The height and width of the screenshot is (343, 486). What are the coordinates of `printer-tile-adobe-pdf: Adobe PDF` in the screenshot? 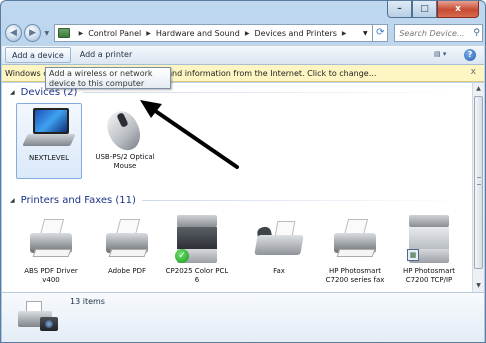 It's located at (127, 247).